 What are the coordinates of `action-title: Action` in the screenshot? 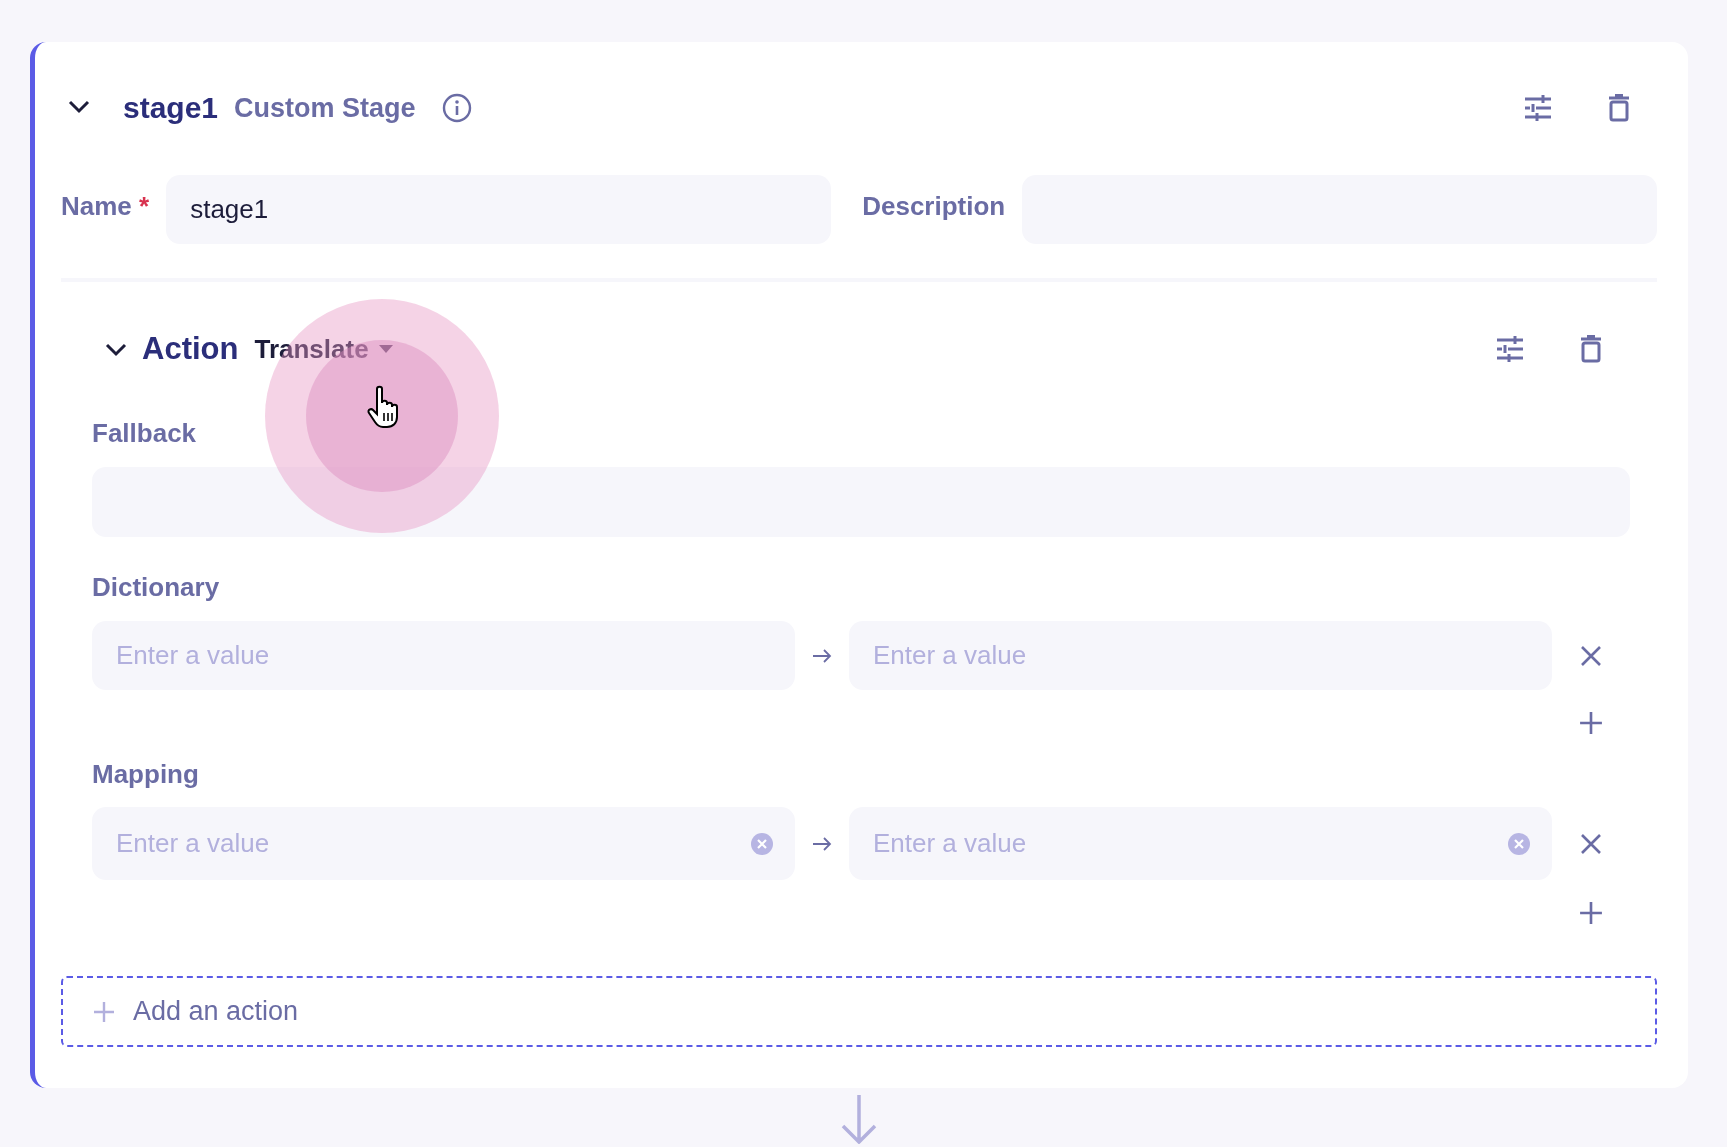 It's located at (190, 349).